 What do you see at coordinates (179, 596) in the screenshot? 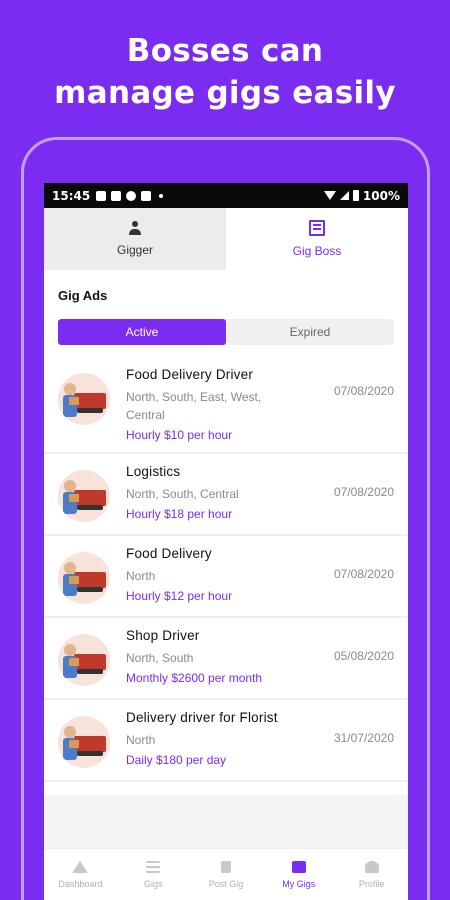
I see `gig-pay: Hourly $12 per hour` at bounding box center [179, 596].